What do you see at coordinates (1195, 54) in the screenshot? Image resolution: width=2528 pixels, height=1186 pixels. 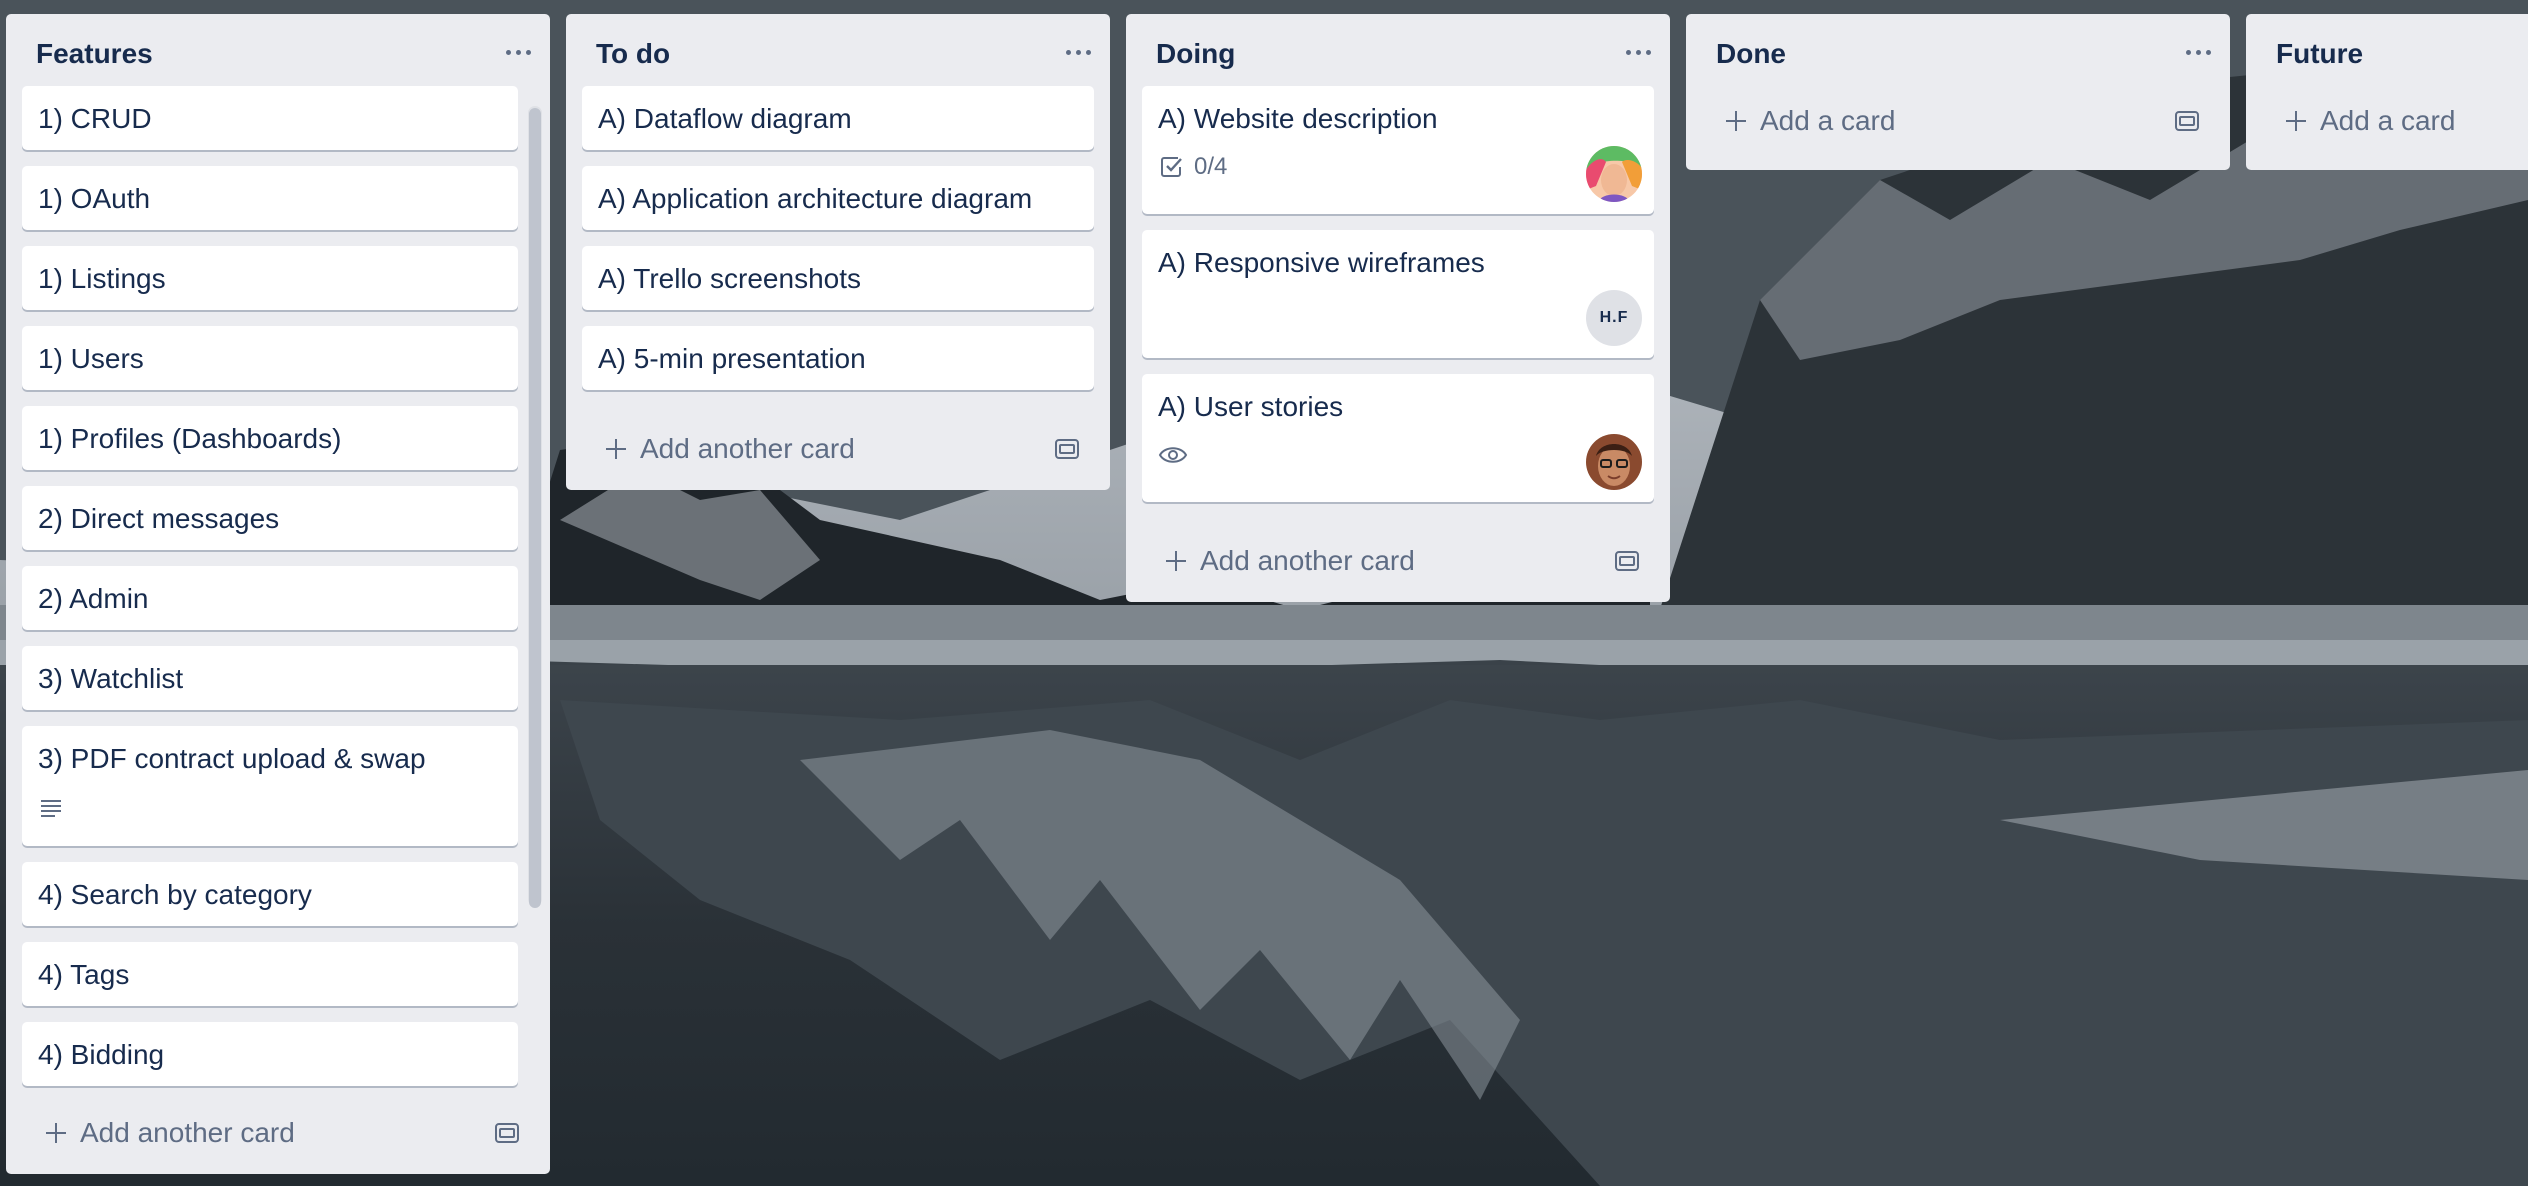 I see `list-title: Doing` at bounding box center [1195, 54].